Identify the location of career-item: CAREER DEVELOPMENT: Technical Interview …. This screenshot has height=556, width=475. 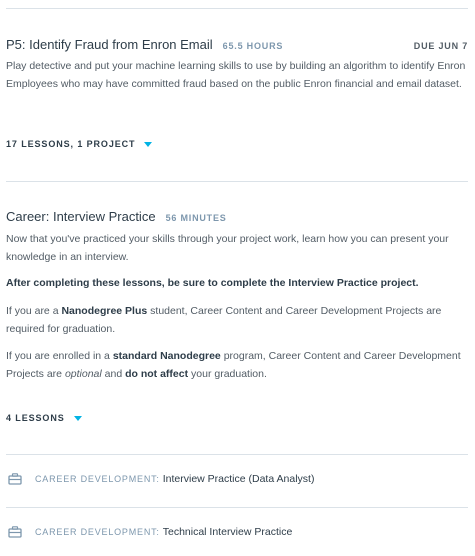
(150, 532).